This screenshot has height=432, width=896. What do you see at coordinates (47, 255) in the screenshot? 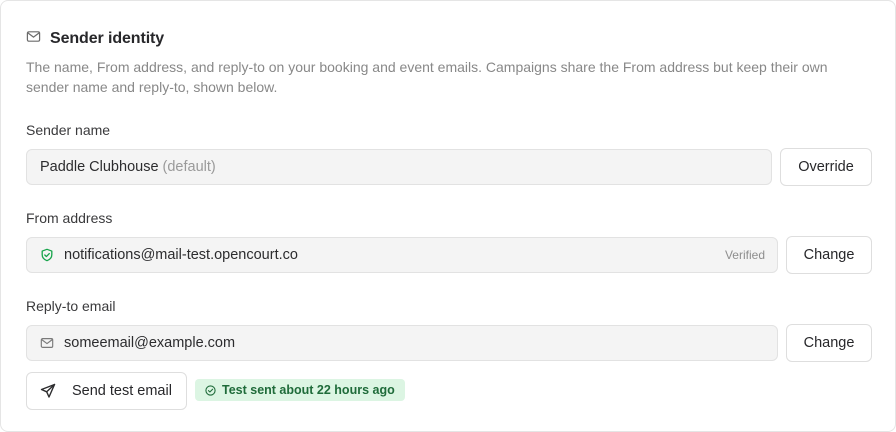
I see `shield-check-icon` at bounding box center [47, 255].